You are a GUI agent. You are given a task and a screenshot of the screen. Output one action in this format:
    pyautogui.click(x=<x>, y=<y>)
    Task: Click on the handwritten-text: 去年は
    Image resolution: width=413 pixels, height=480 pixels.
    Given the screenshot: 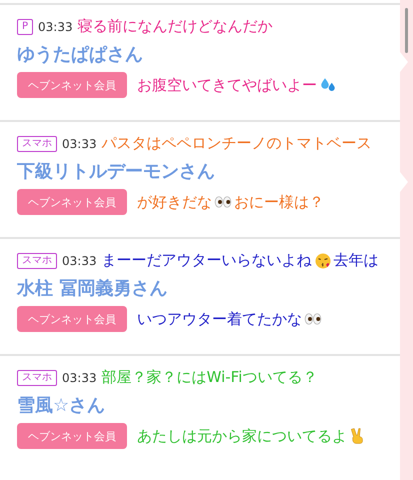 What is the action you would take?
    pyautogui.click(x=356, y=260)
    